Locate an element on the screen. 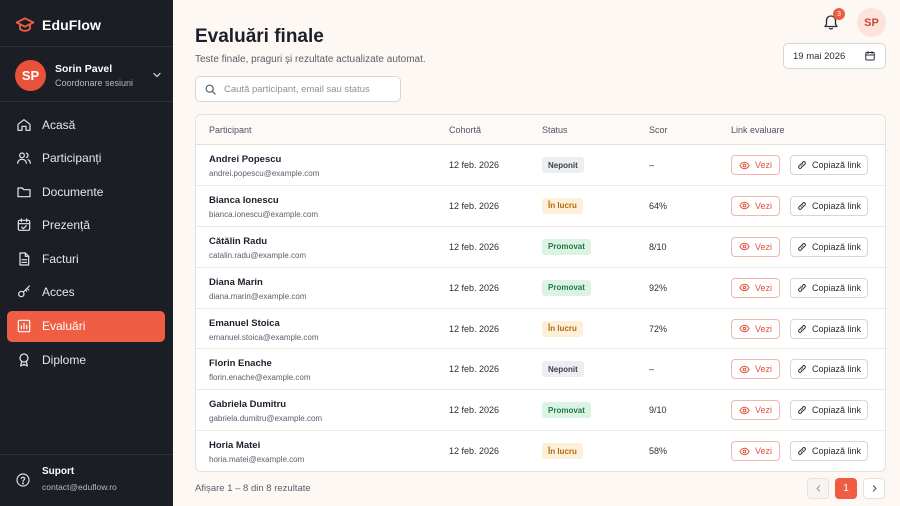 The height and width of the screenshot is (506, 900). calendar-icon is located at coordinates (870, 56).